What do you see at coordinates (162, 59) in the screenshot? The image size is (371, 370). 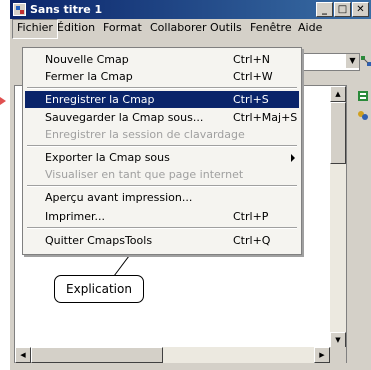 I see `menu-item-nouvelle-cmap: Nouvelle Cmap Ctrl+N` at bounding box center [162, 59].